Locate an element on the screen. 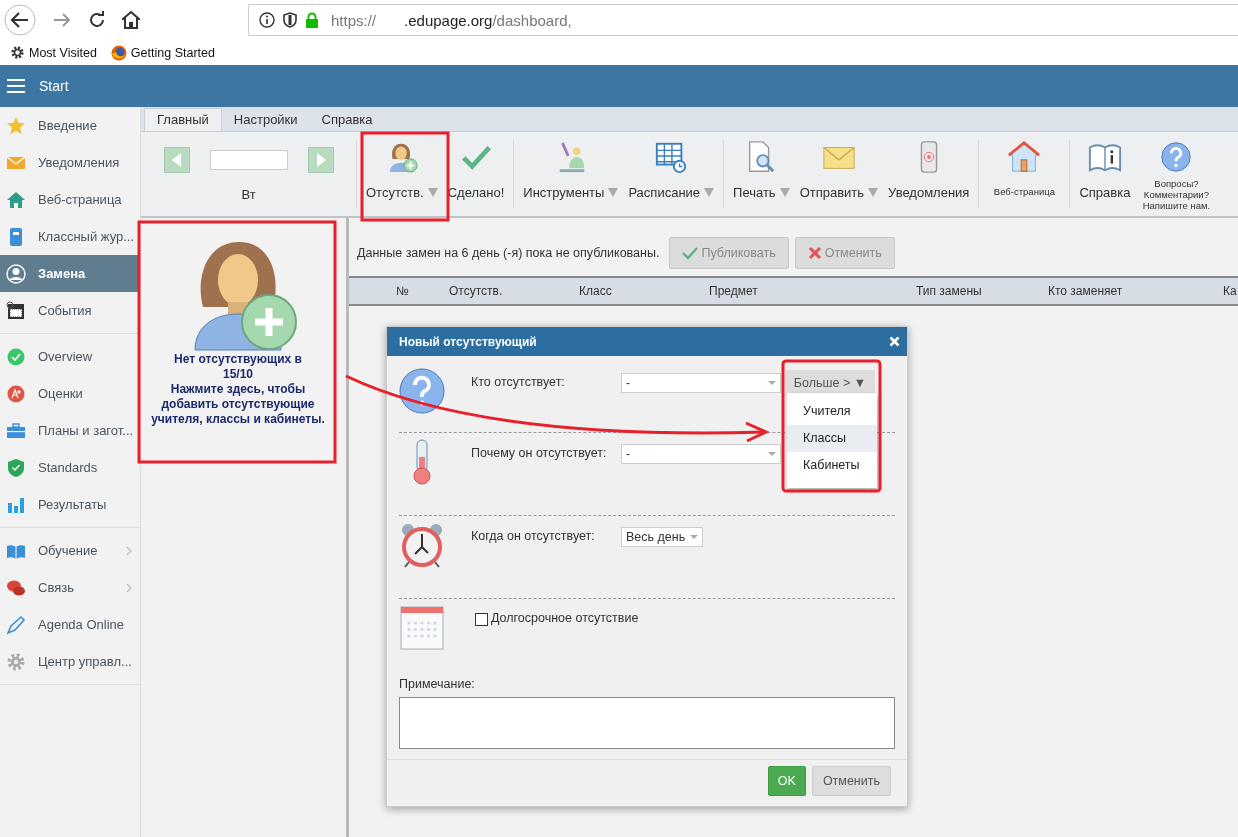 Image resolution: width=1238 pixels, height=837 pixels. ribbon-button: Сделано! is located at coordinates (476, 174).